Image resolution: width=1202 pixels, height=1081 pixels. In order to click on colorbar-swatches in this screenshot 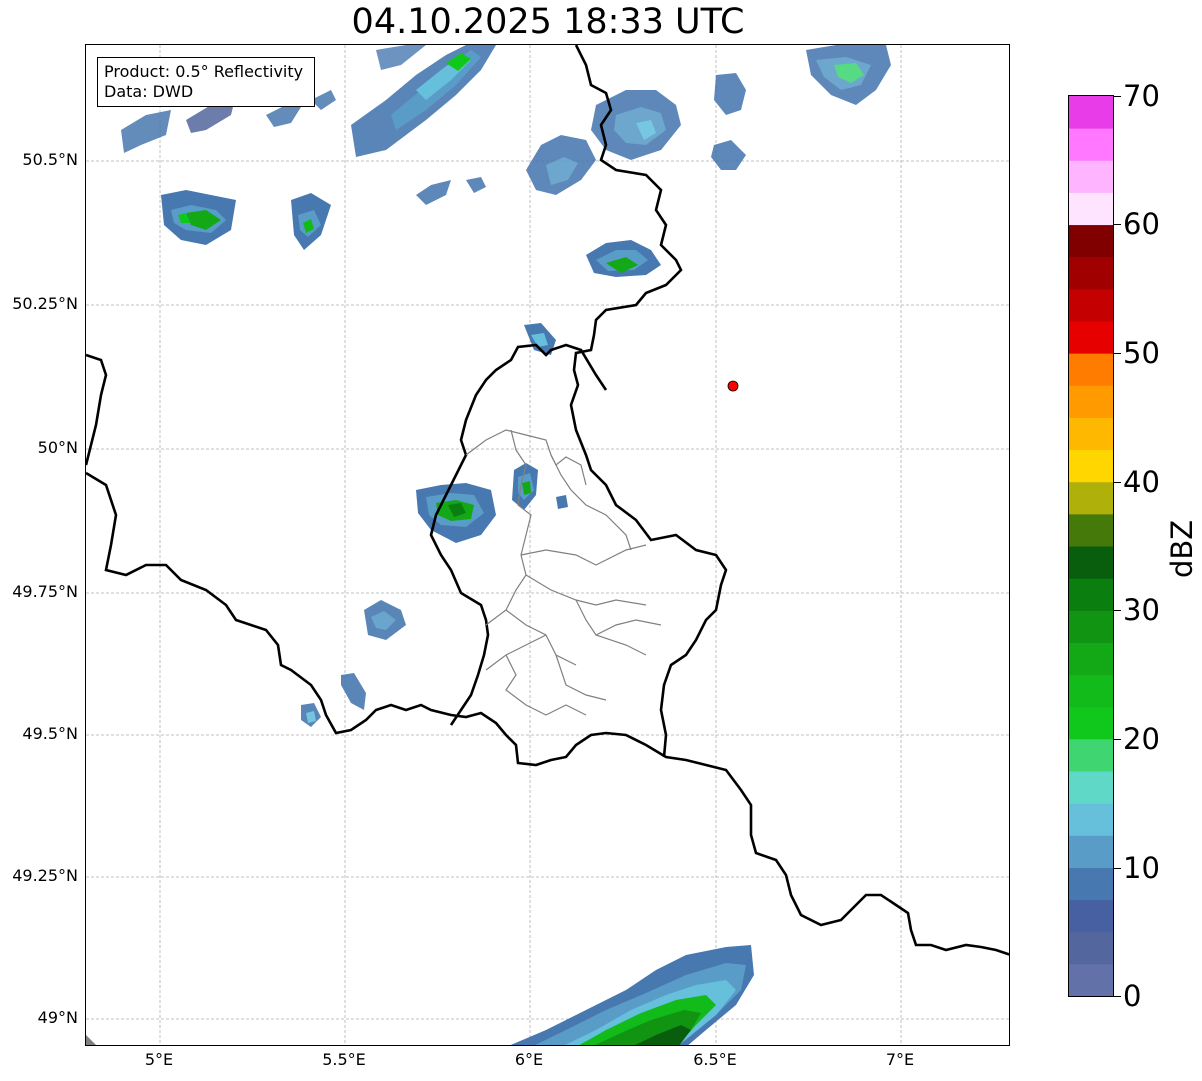, I will do `click(1091, 546)`.